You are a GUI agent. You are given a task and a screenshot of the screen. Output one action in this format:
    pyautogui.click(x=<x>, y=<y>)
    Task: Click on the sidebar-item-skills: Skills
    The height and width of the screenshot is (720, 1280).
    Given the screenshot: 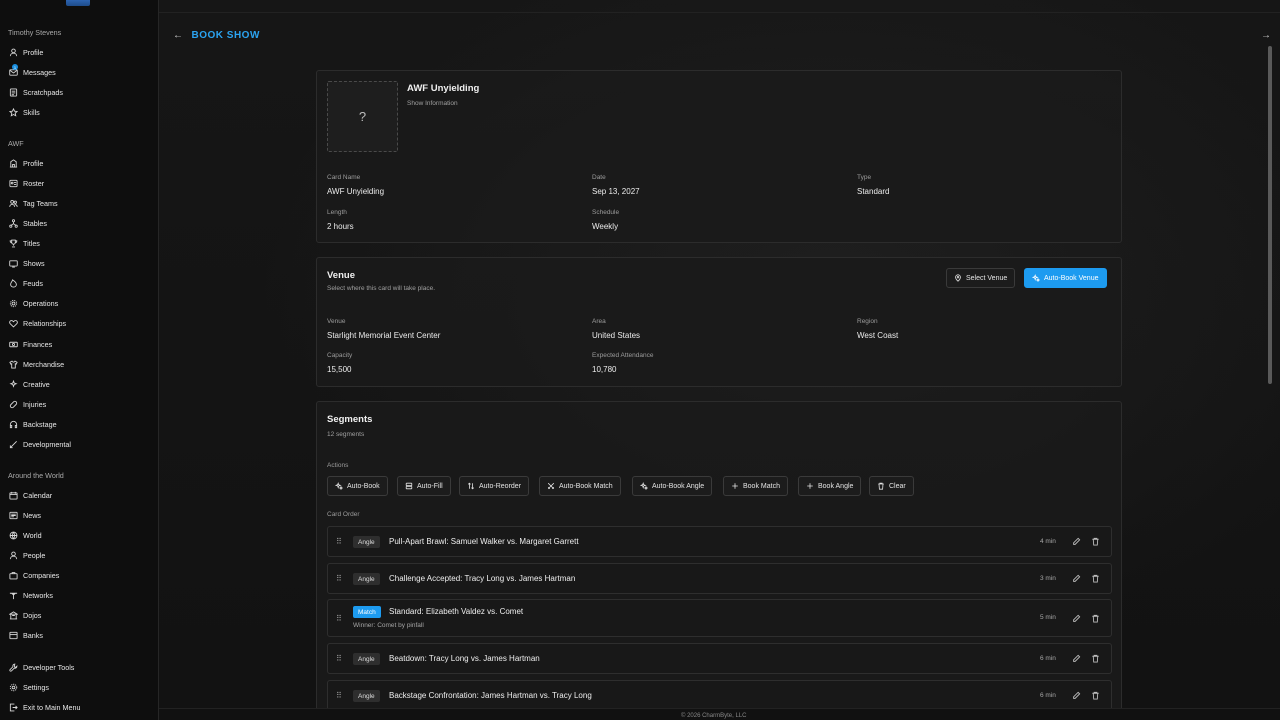 What is the action you would take?
    pyautogui.click(x=82, y=112)
    